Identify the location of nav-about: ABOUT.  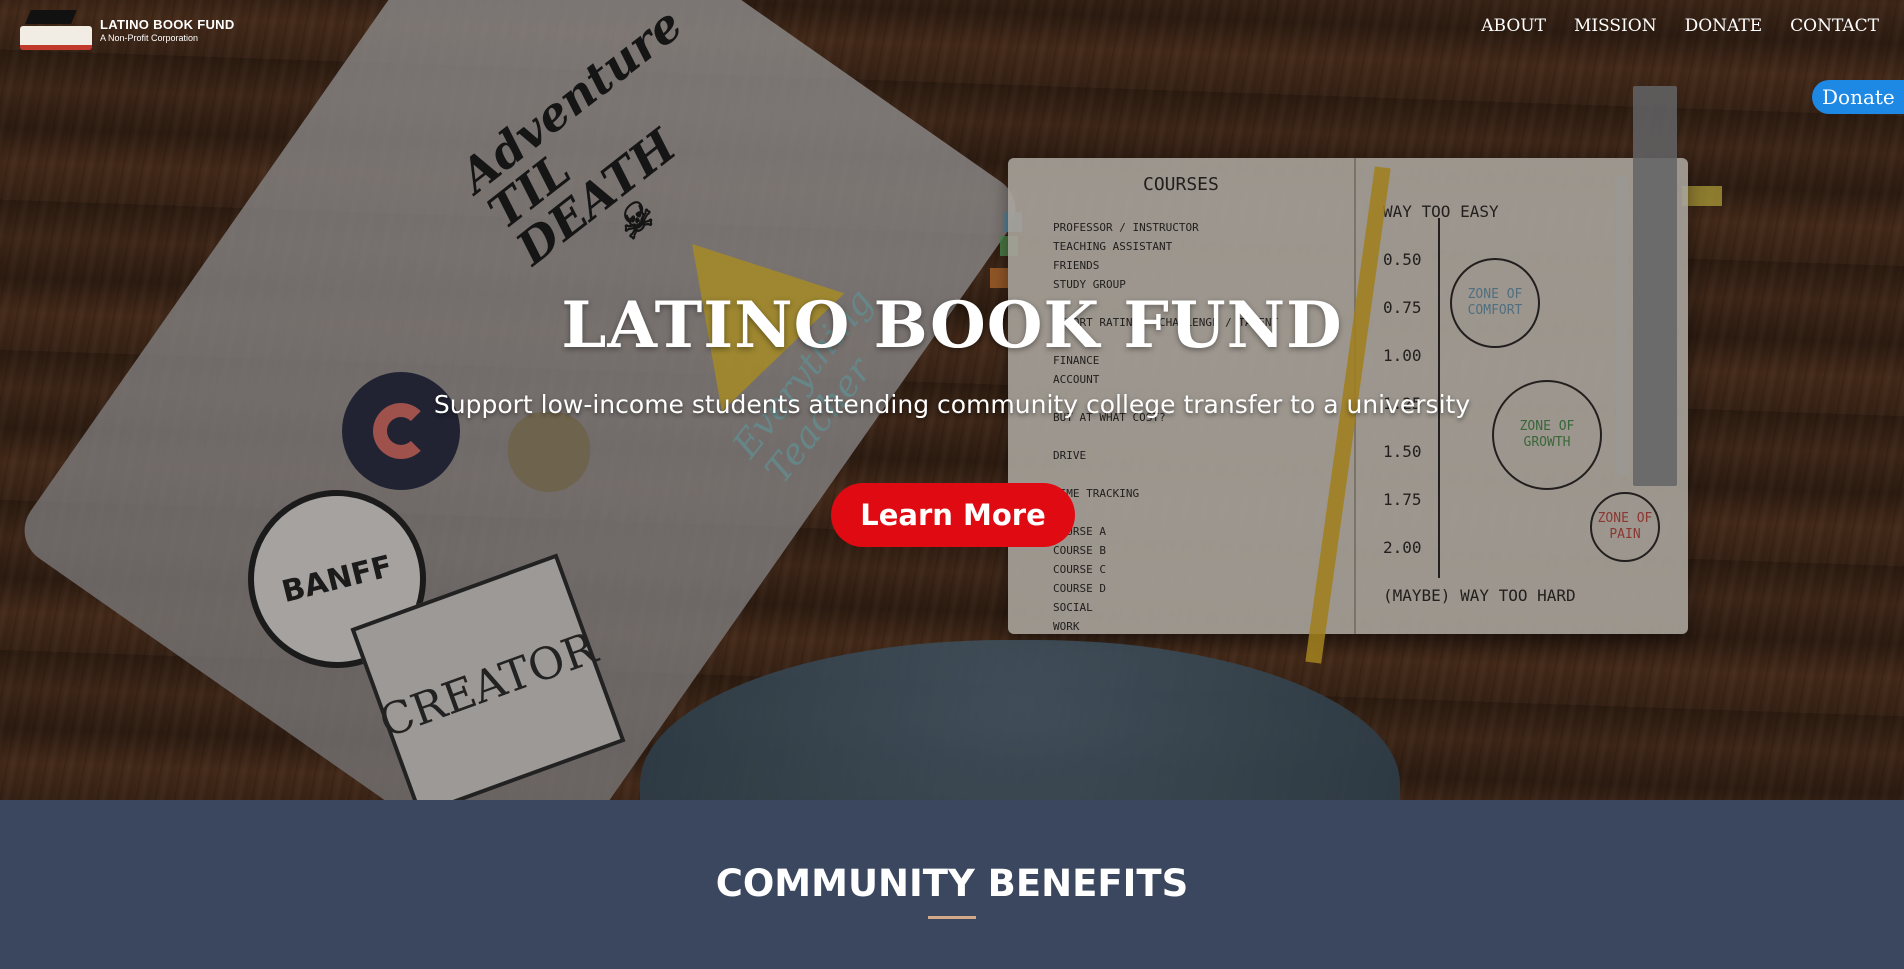
(1513, 26).